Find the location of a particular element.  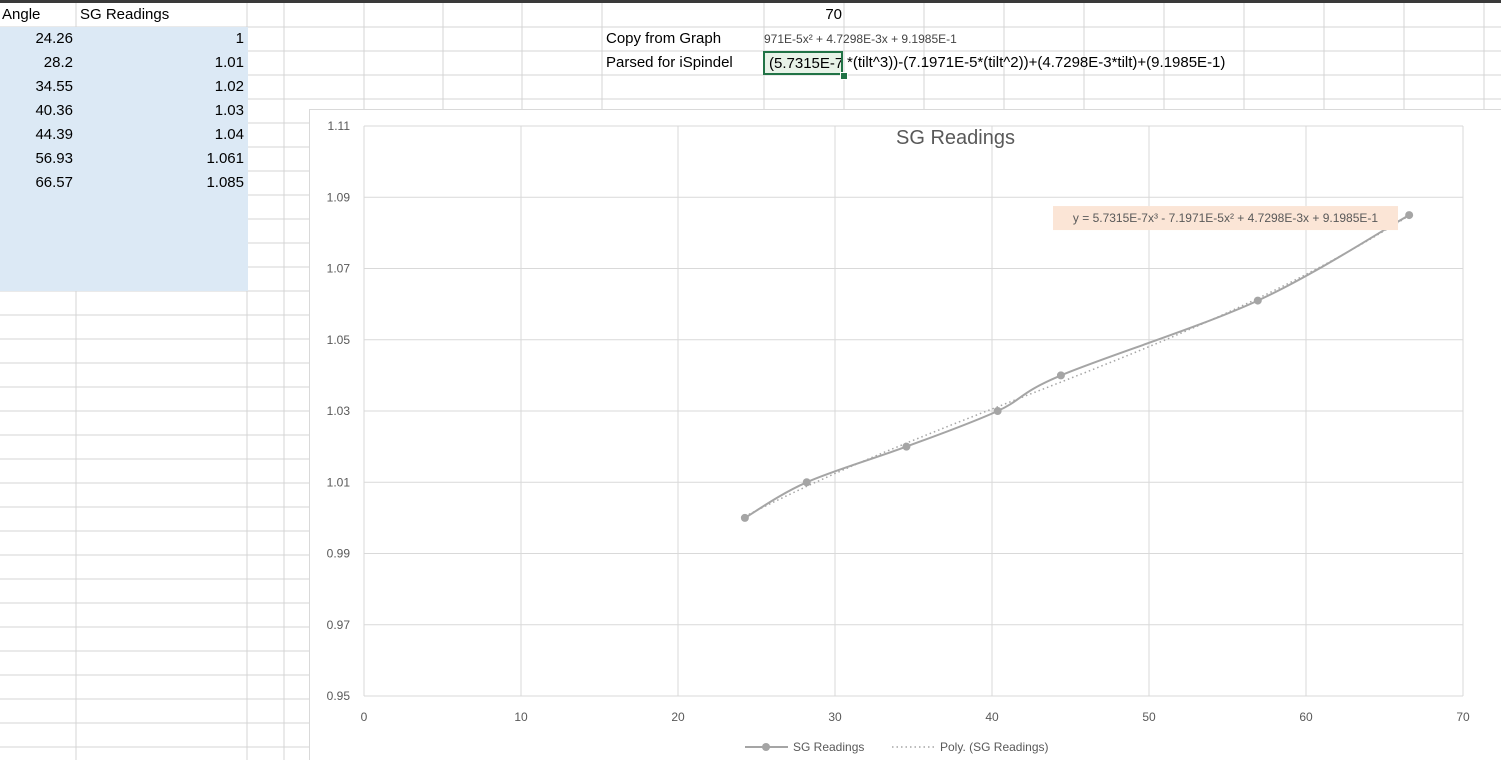

header-sg-readings: SG Readings is located at coordinates (124, 15).